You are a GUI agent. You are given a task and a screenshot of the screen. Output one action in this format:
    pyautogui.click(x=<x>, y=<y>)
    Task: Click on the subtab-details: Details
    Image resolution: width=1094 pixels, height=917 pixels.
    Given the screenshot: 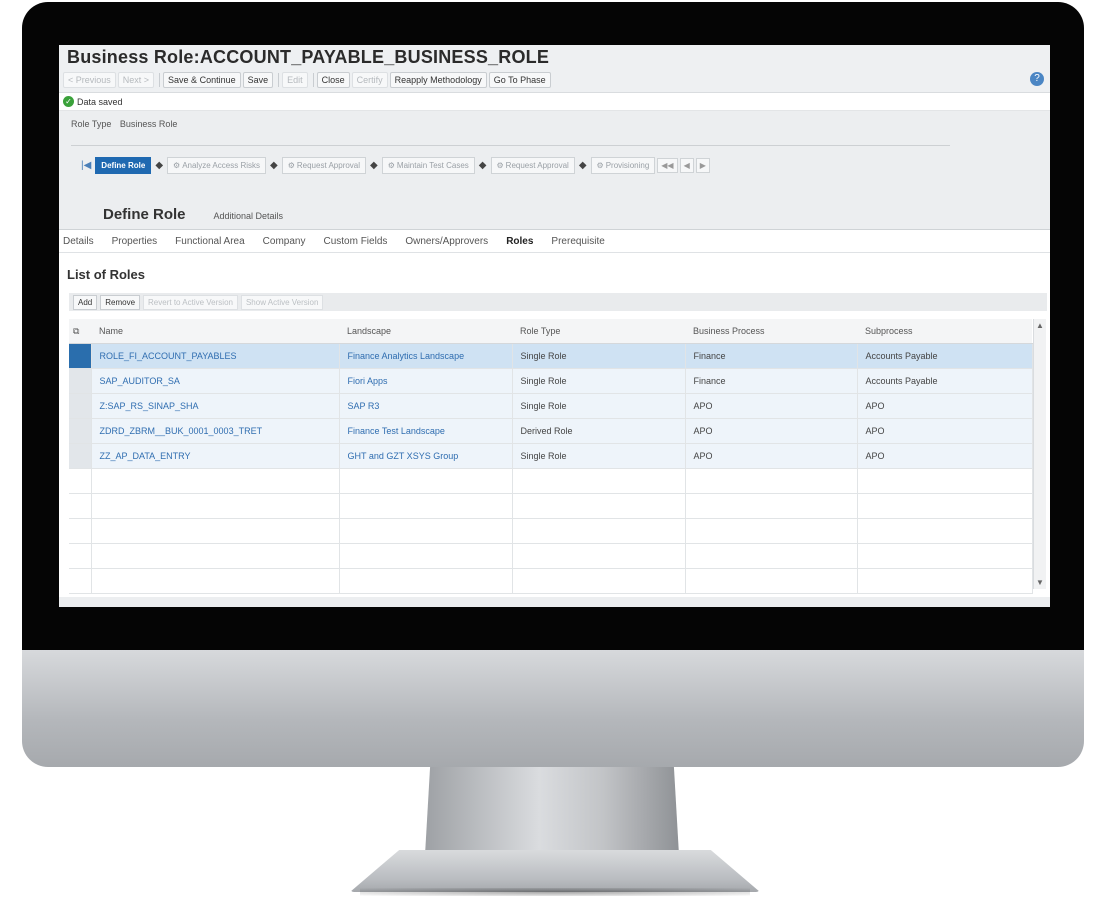 What is the action you would take?
    pyautogui.click(x=78, y=241)
    